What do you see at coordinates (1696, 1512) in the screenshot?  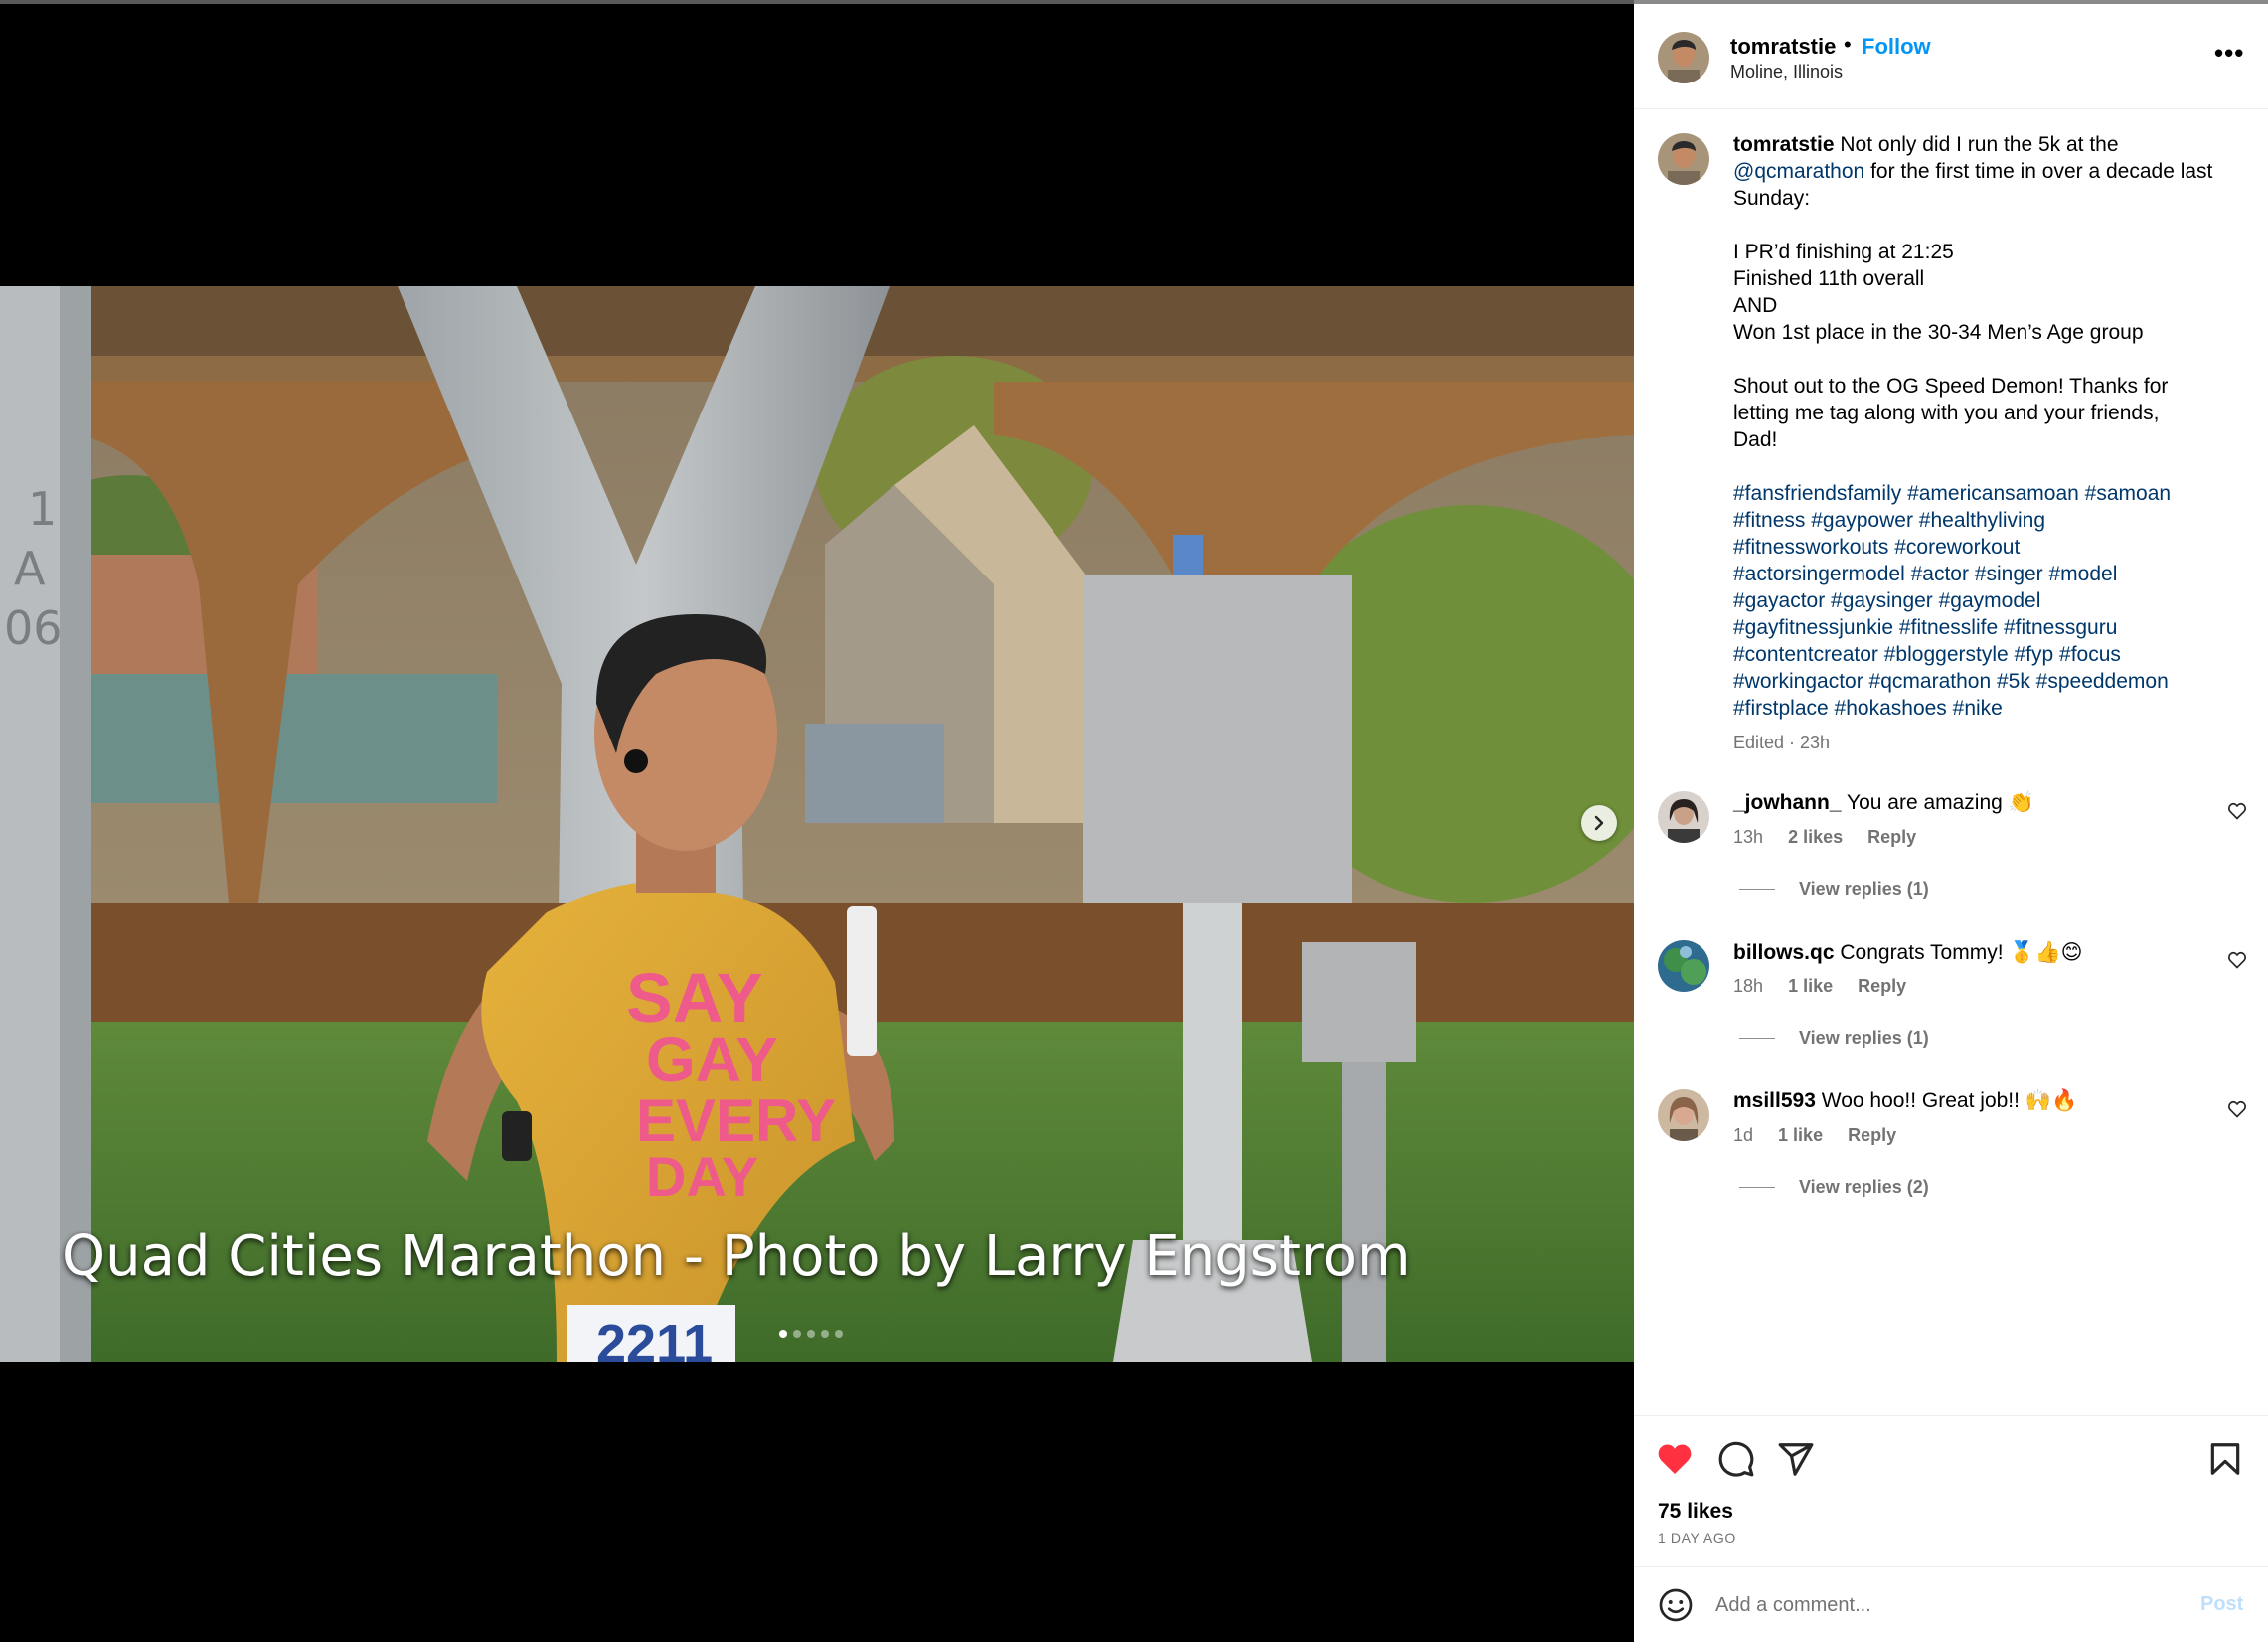 I see `likes-count: 75 likes` at bounding box center [1696, 1512].